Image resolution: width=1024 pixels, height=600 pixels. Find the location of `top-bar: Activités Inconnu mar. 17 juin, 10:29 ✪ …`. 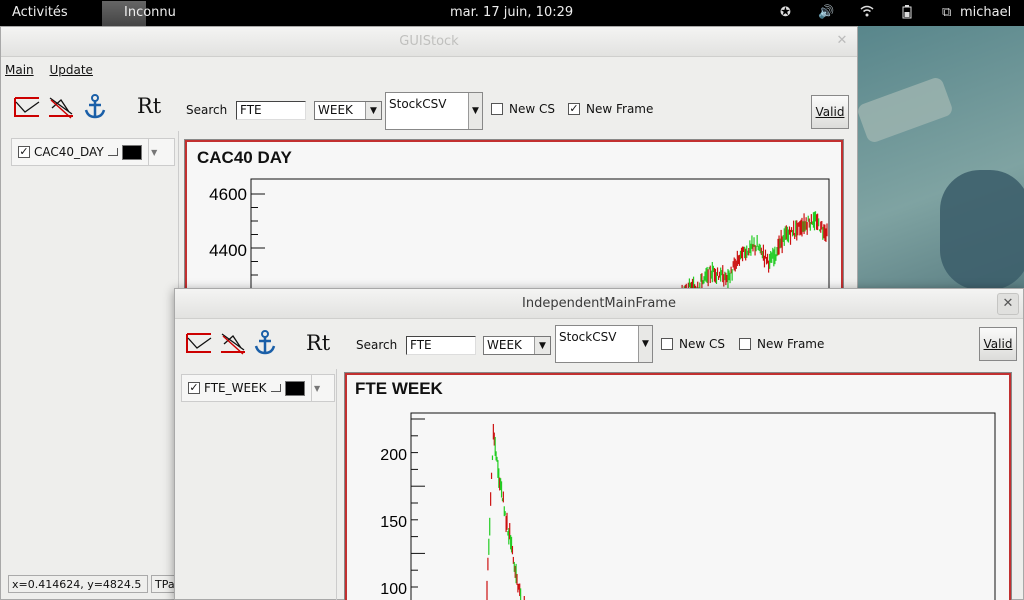

top-bar: Activités Inconnu mar. 17 juin, 10:29 ✪ … is located at coordinates (512, 13).